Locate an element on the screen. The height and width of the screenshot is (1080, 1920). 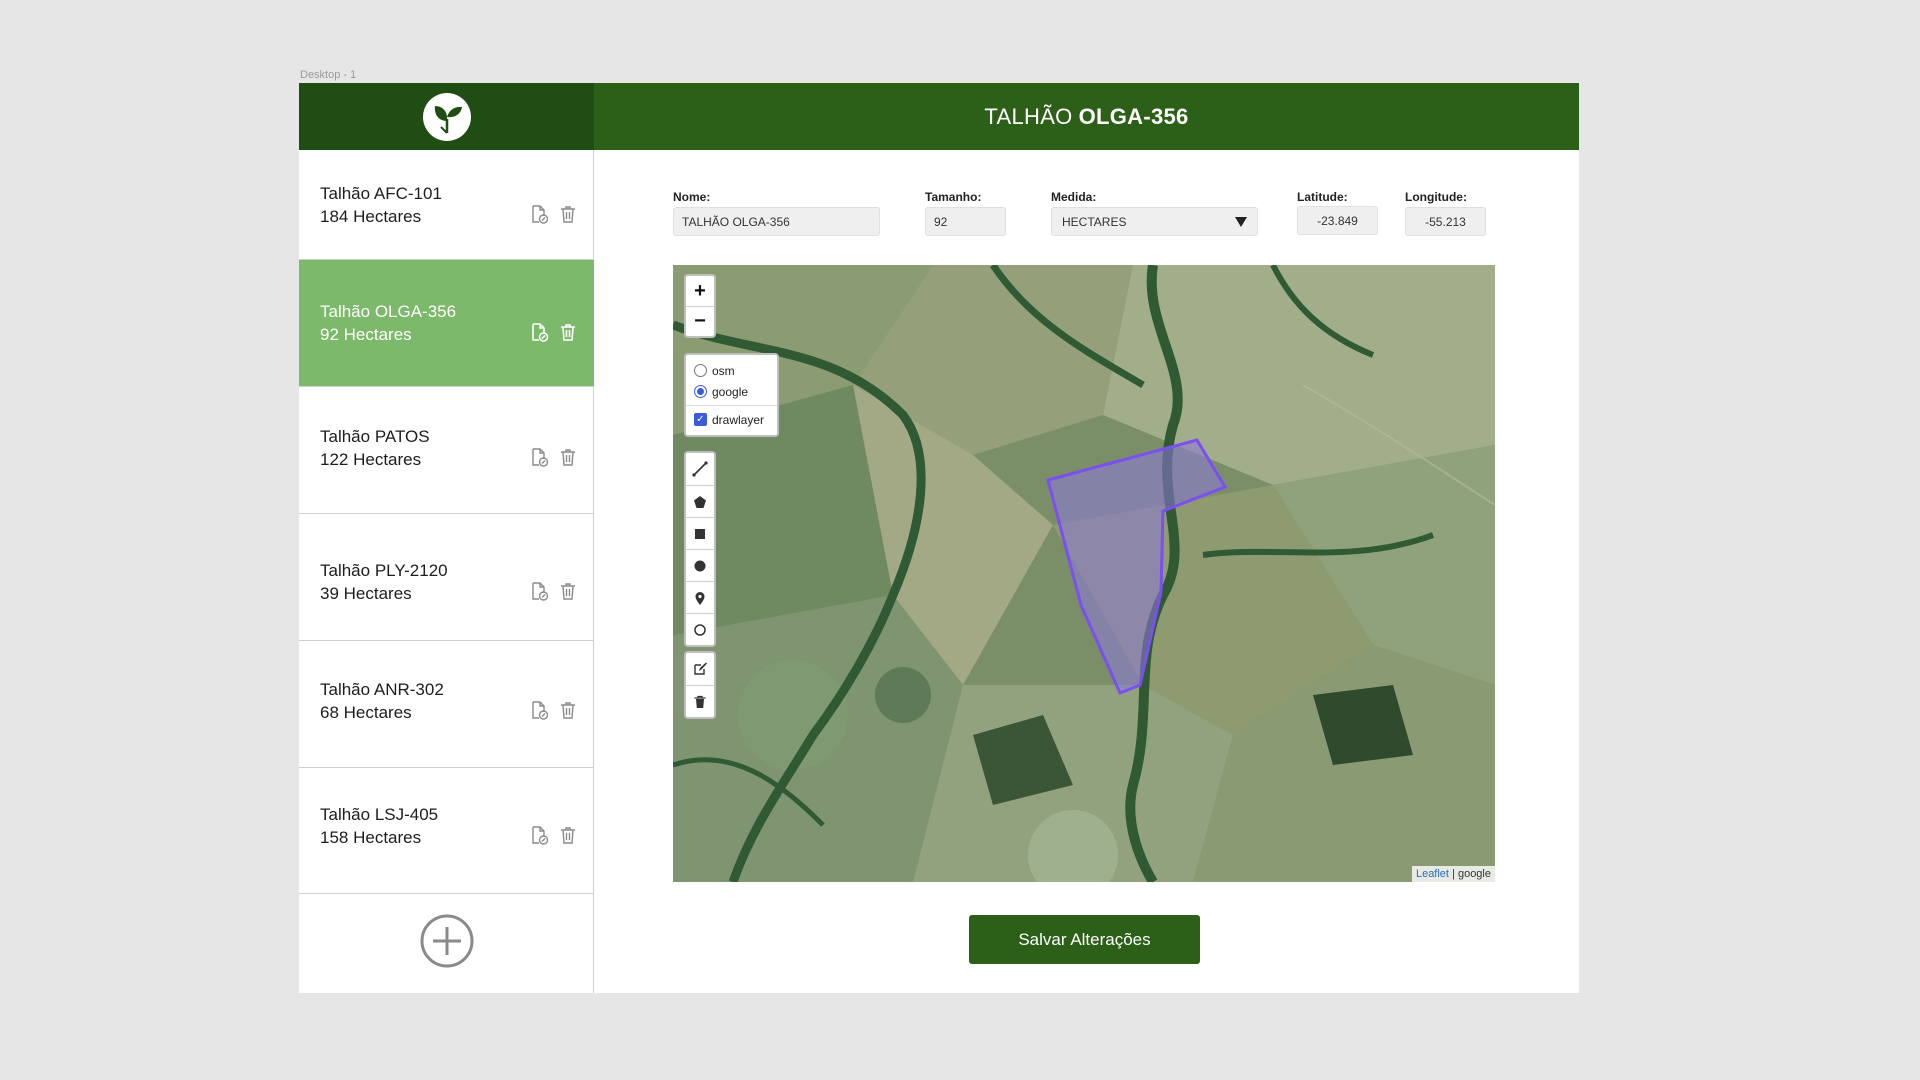
longitude-input is located at coordinates (1445, 221).